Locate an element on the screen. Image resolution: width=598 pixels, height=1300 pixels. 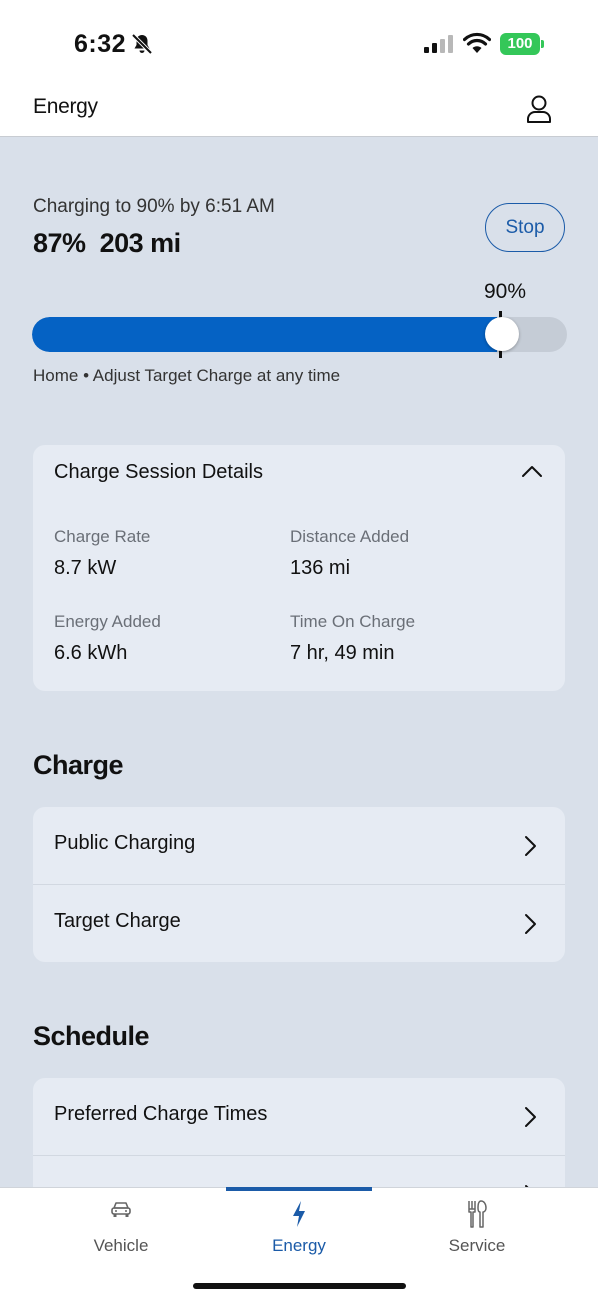
chevron-up-icon is located at coordinates (532, 471).